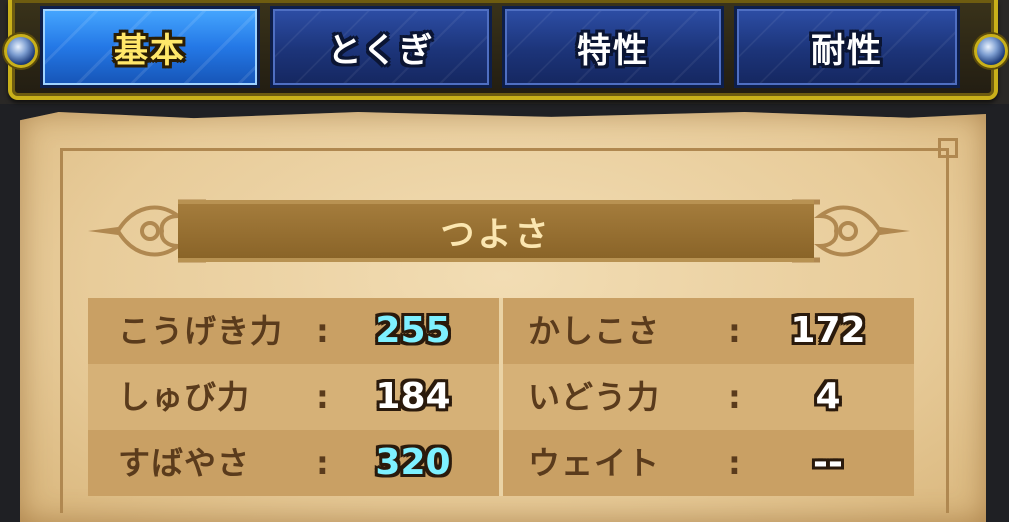  I want to click on stat-value: 172, so click(828, 330).